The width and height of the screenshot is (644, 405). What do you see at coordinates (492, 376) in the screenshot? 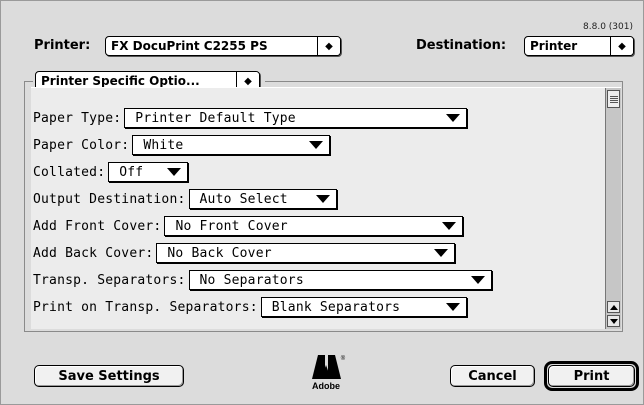
I see `cancel-button: Cancel` at bounding box center [492, 376].